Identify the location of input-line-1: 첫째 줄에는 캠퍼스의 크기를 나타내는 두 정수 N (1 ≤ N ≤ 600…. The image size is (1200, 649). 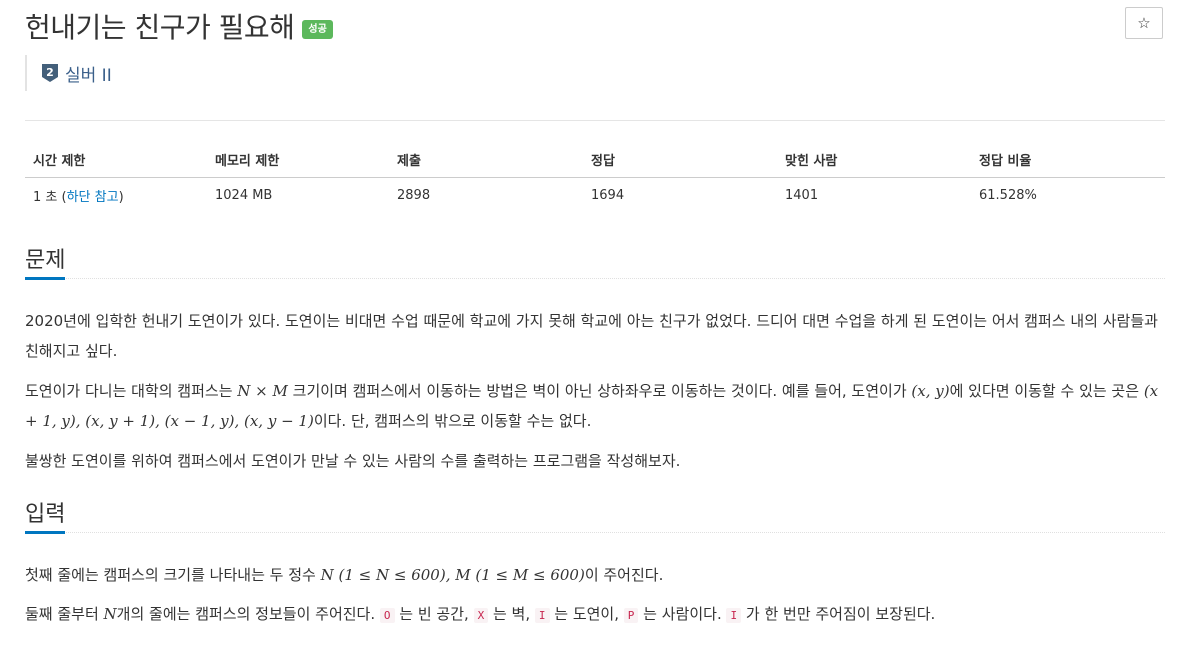
(344, 575).